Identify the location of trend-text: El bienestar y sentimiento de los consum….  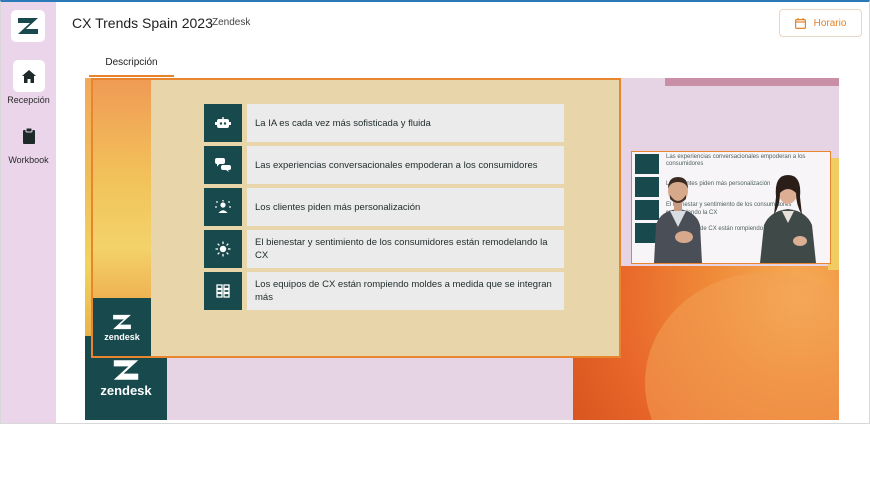
(405, 249).